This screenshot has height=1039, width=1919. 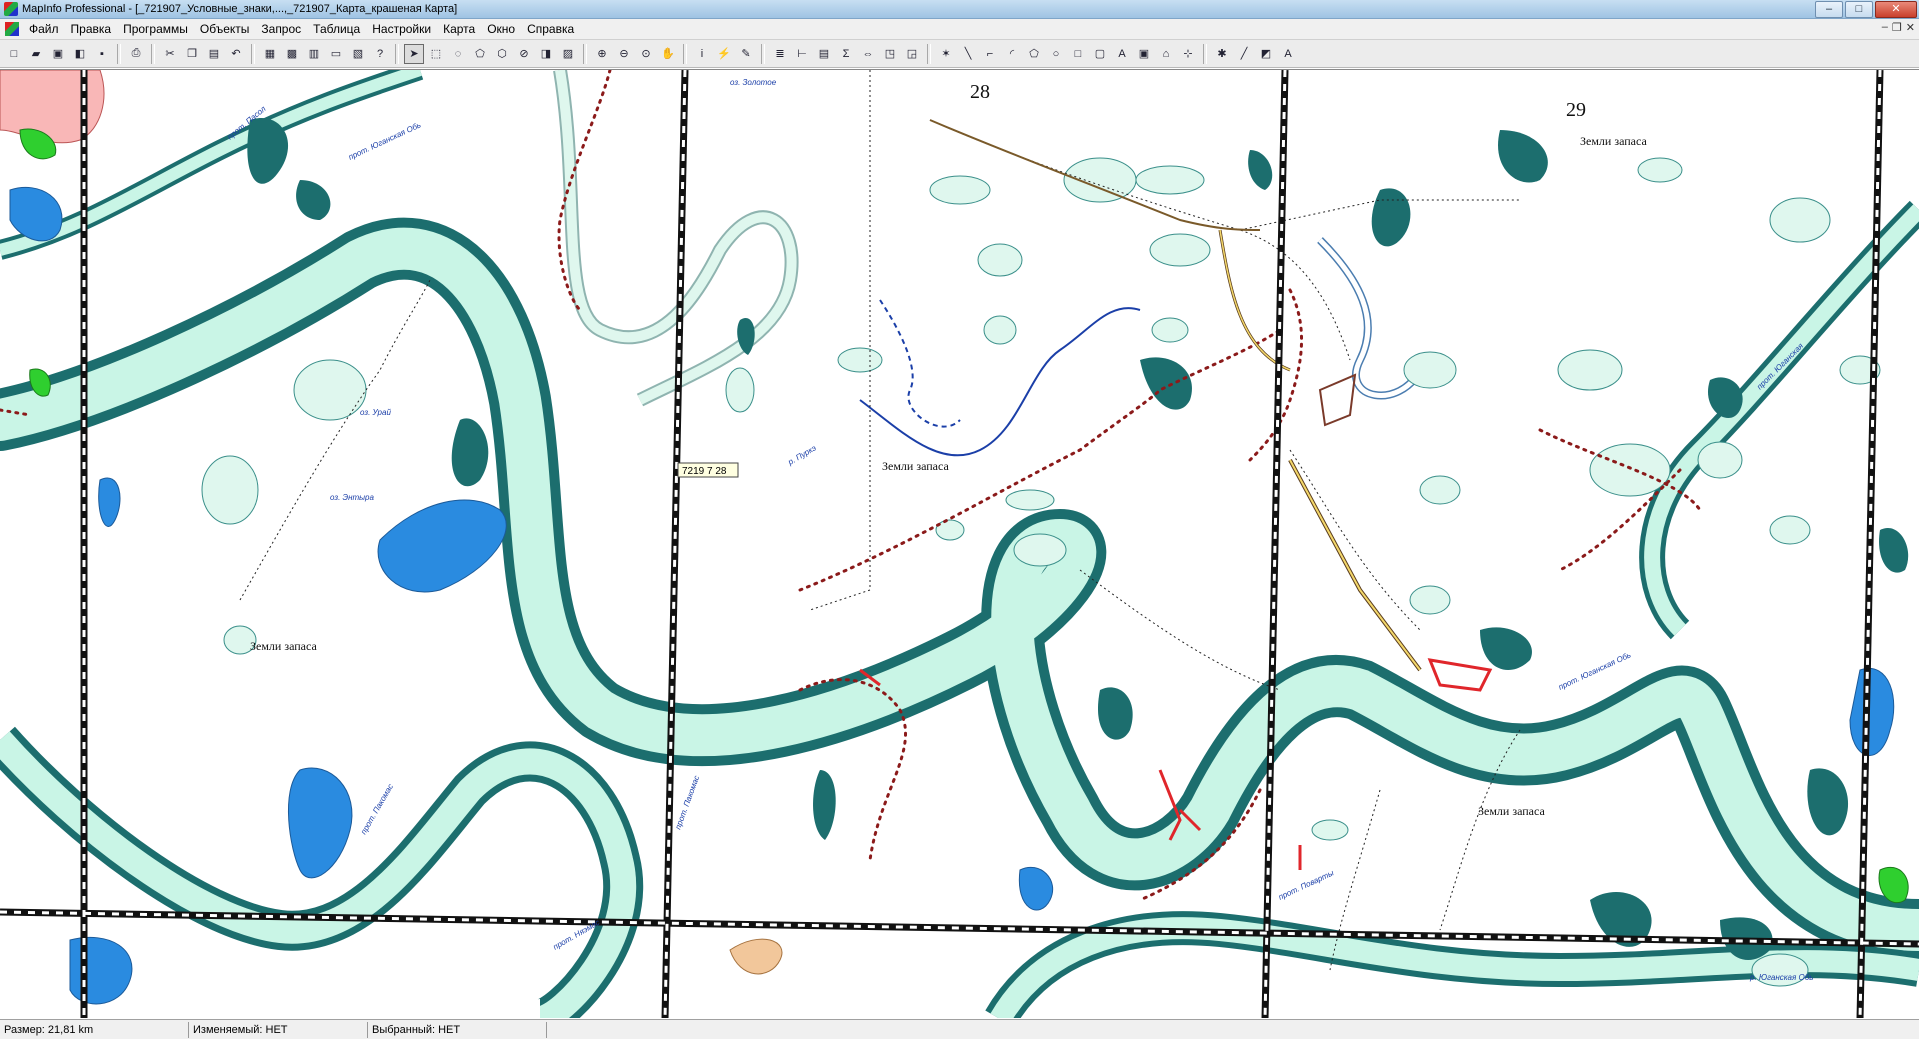 I want to click on new-mapper-button: ▩, so click(x=292, y=54).